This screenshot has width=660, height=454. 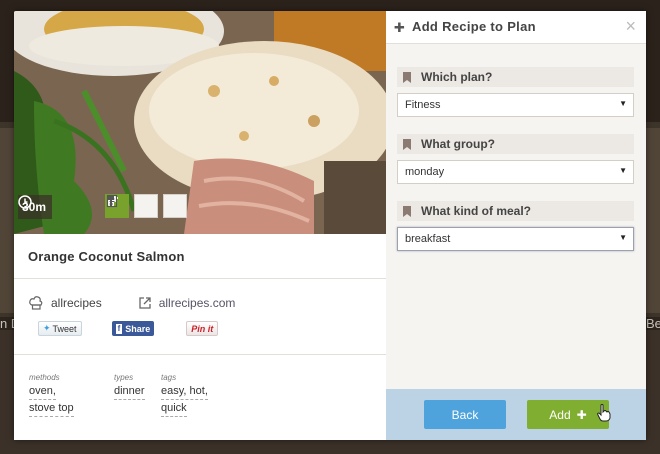 I want to click on tweet-label: Tweet, so click(x=64, y=328).